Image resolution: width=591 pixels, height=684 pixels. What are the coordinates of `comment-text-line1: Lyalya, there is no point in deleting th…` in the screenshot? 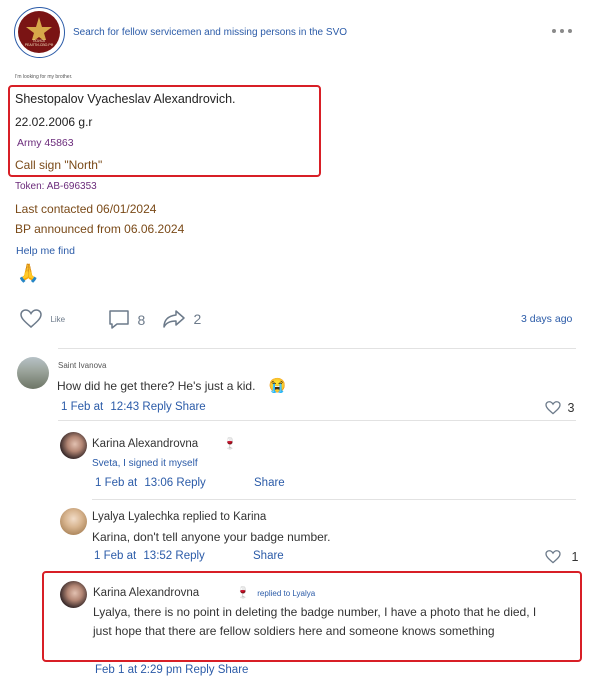 It's located at (315, 612).